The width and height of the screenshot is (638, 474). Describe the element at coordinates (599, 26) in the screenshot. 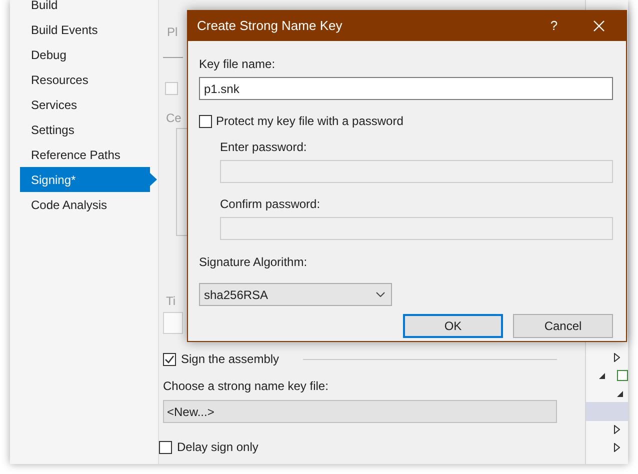

I see `close-icon` at that location.